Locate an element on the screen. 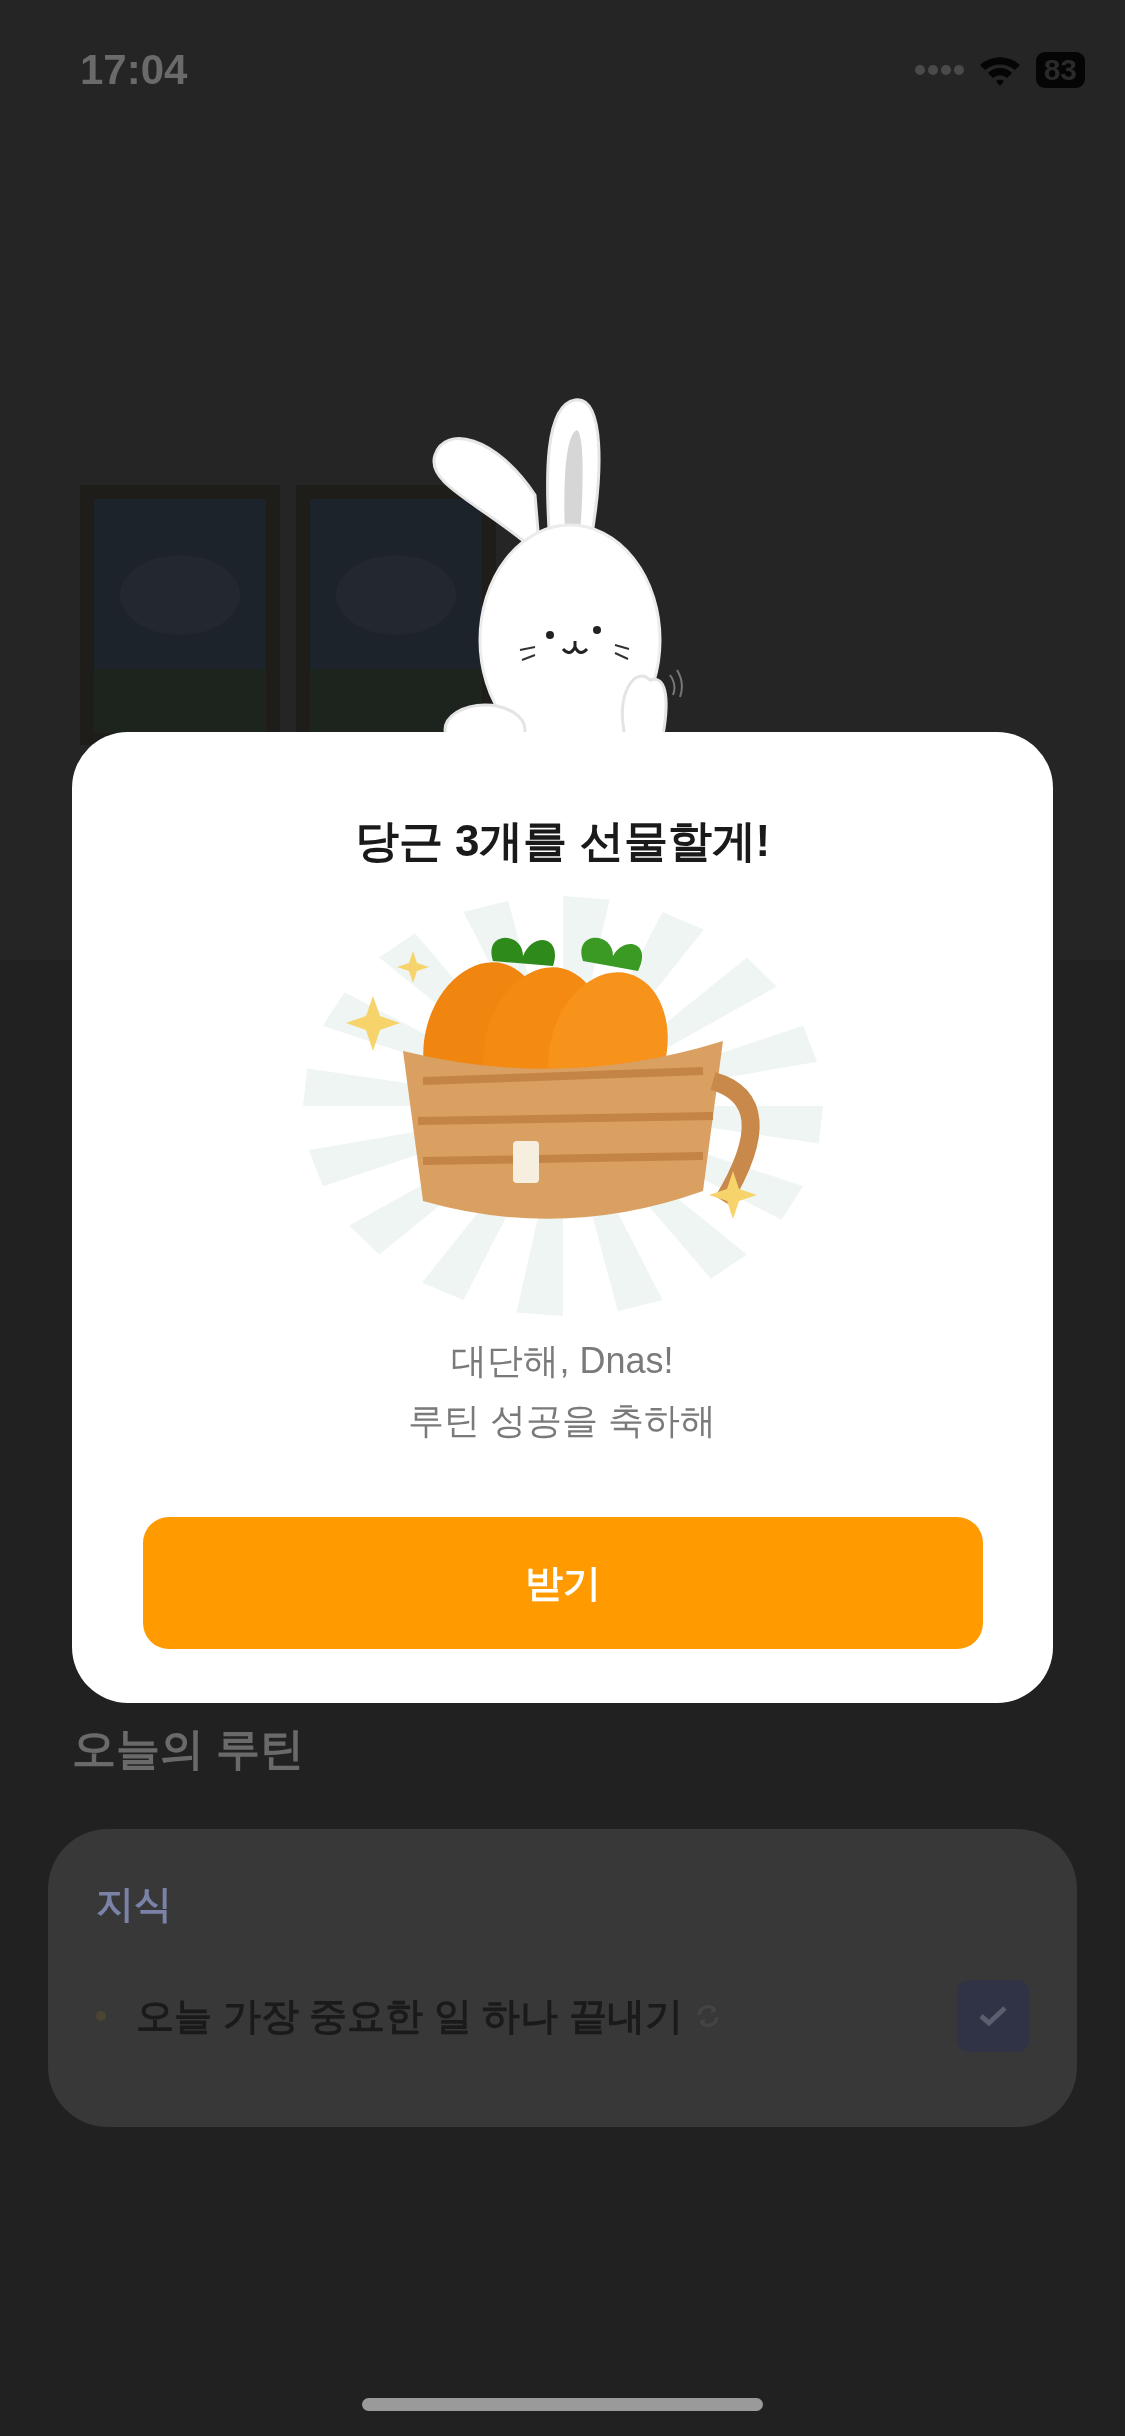 The image size is (1125, 2436). dialog-title: 당근 3개를 선물할게! is located at coordinates (562, 841).